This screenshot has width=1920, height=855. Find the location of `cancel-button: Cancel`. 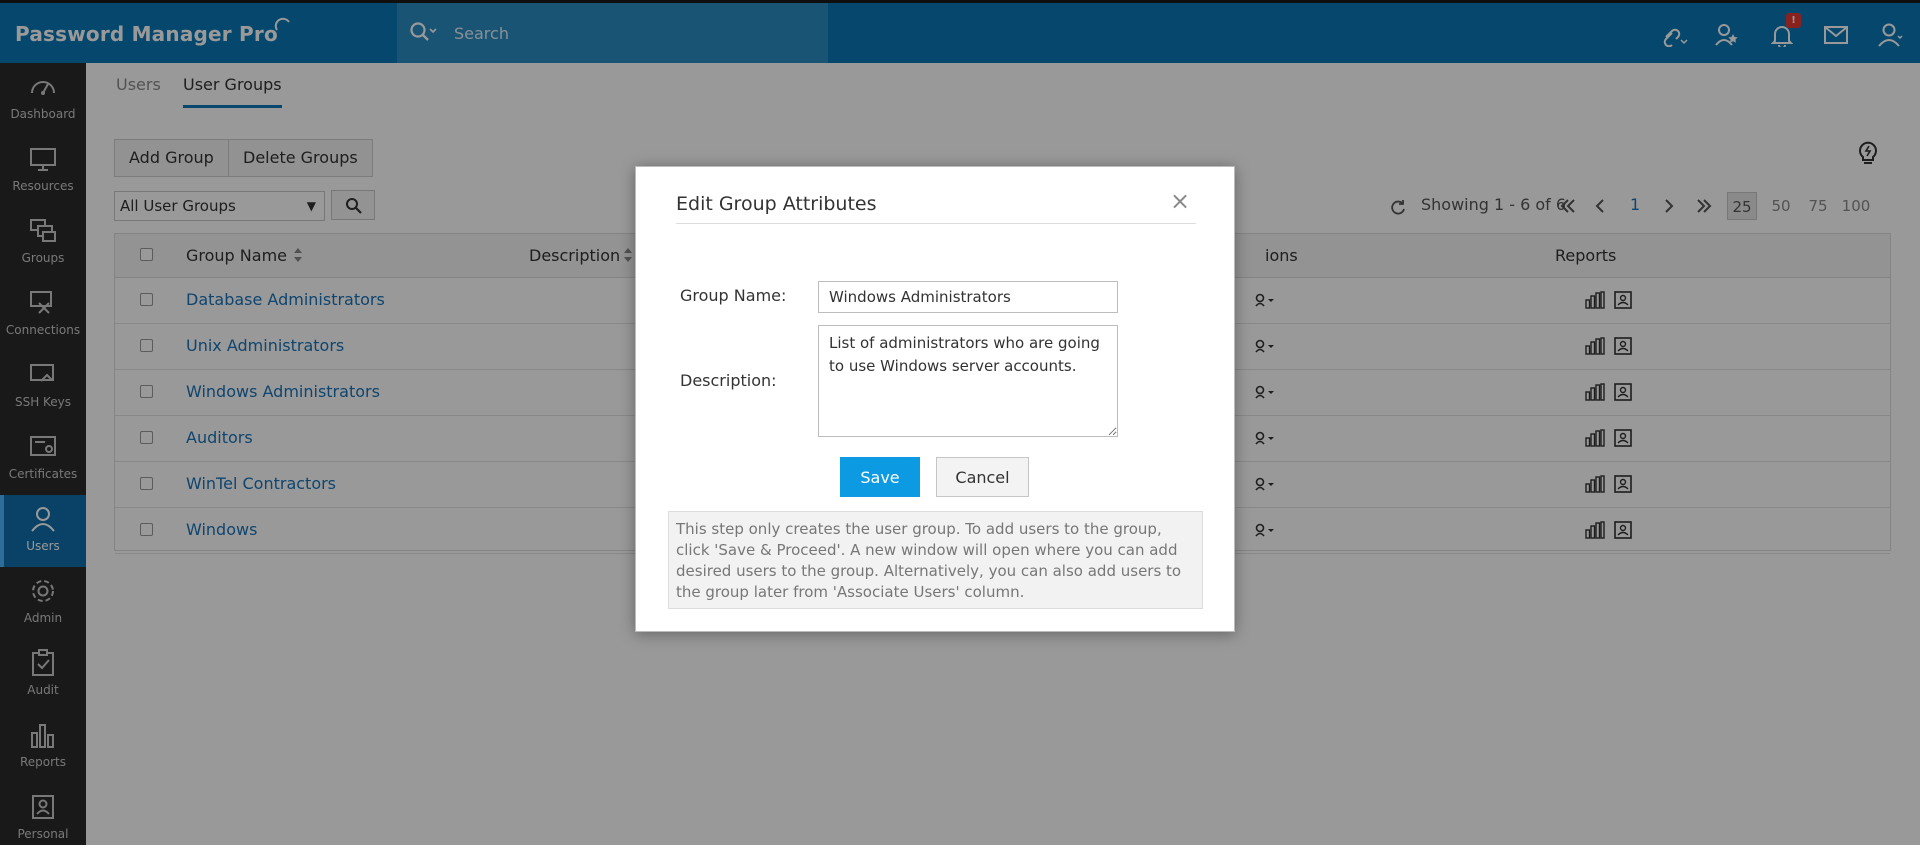

cancel-button: Cancel is located at coordinates (982, 477).